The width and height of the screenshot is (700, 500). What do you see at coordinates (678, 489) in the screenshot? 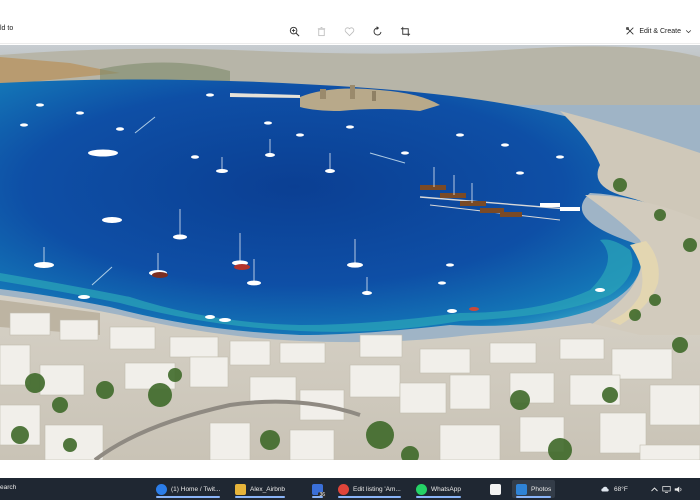
I see `speaker-icon` at bounding box center [678, 489].